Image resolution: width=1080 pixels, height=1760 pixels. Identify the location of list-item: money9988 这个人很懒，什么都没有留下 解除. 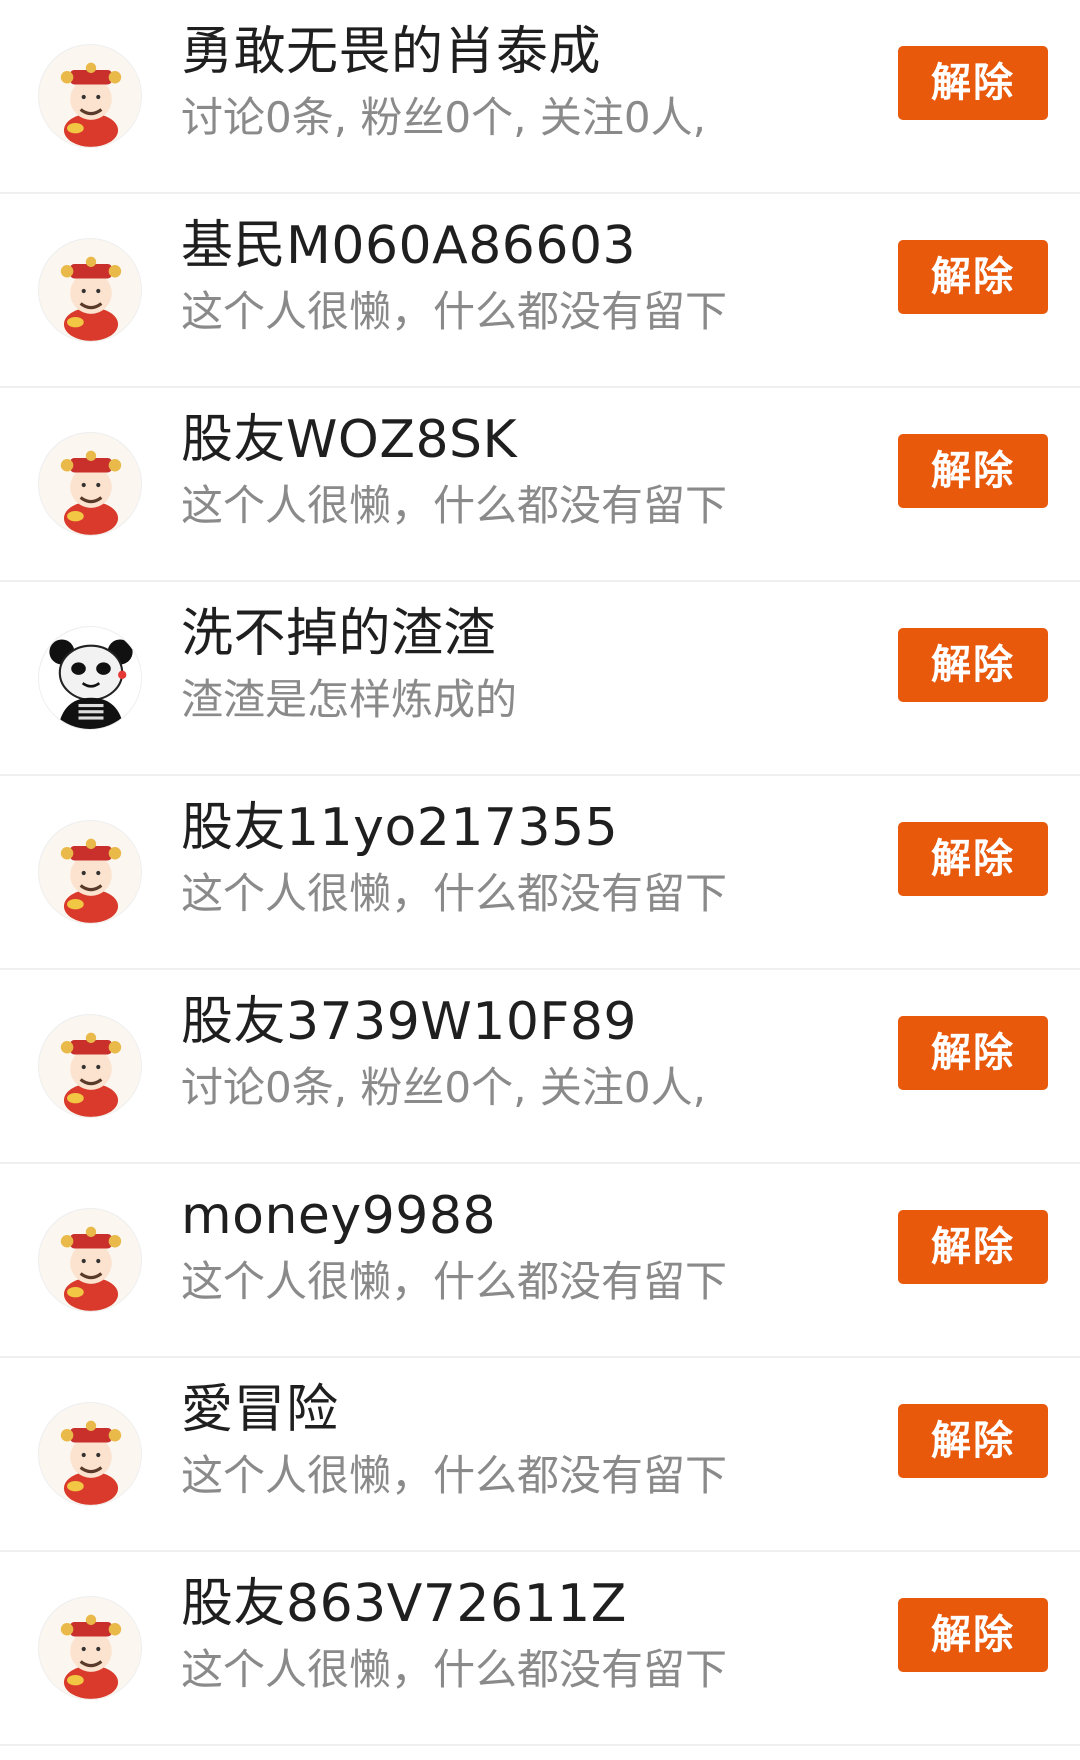
(540, 1261).